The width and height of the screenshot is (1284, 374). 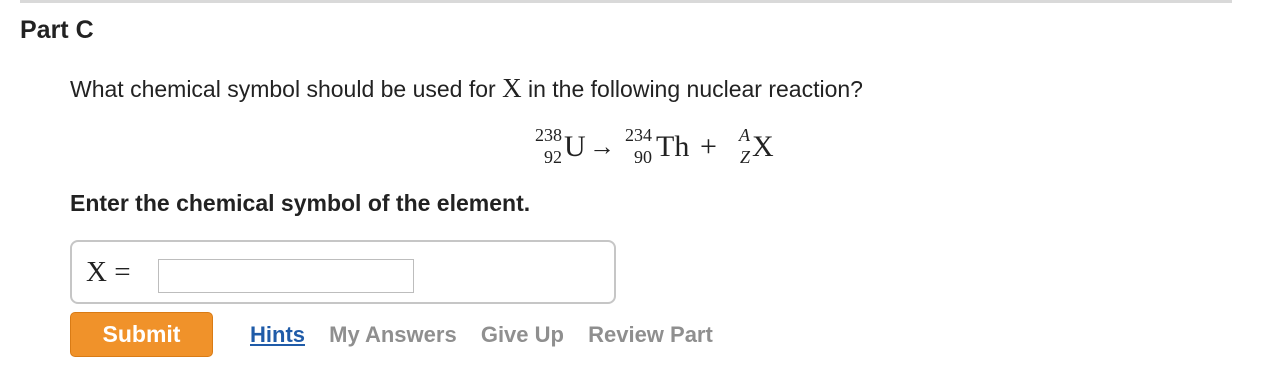 I want to click on product2-atomic-number: Z, so click(x=744, y=157).